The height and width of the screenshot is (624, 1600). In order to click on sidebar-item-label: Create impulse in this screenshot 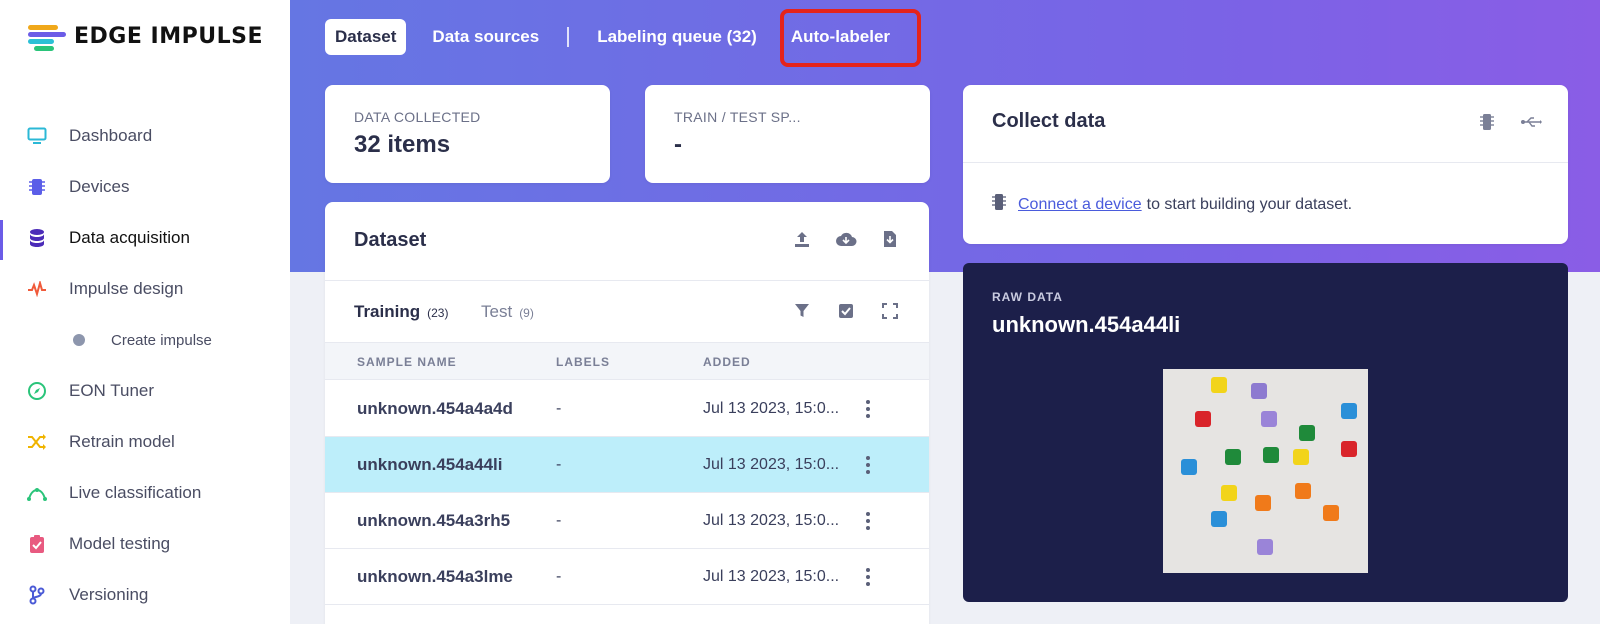, I will do `click(161, 340)`.